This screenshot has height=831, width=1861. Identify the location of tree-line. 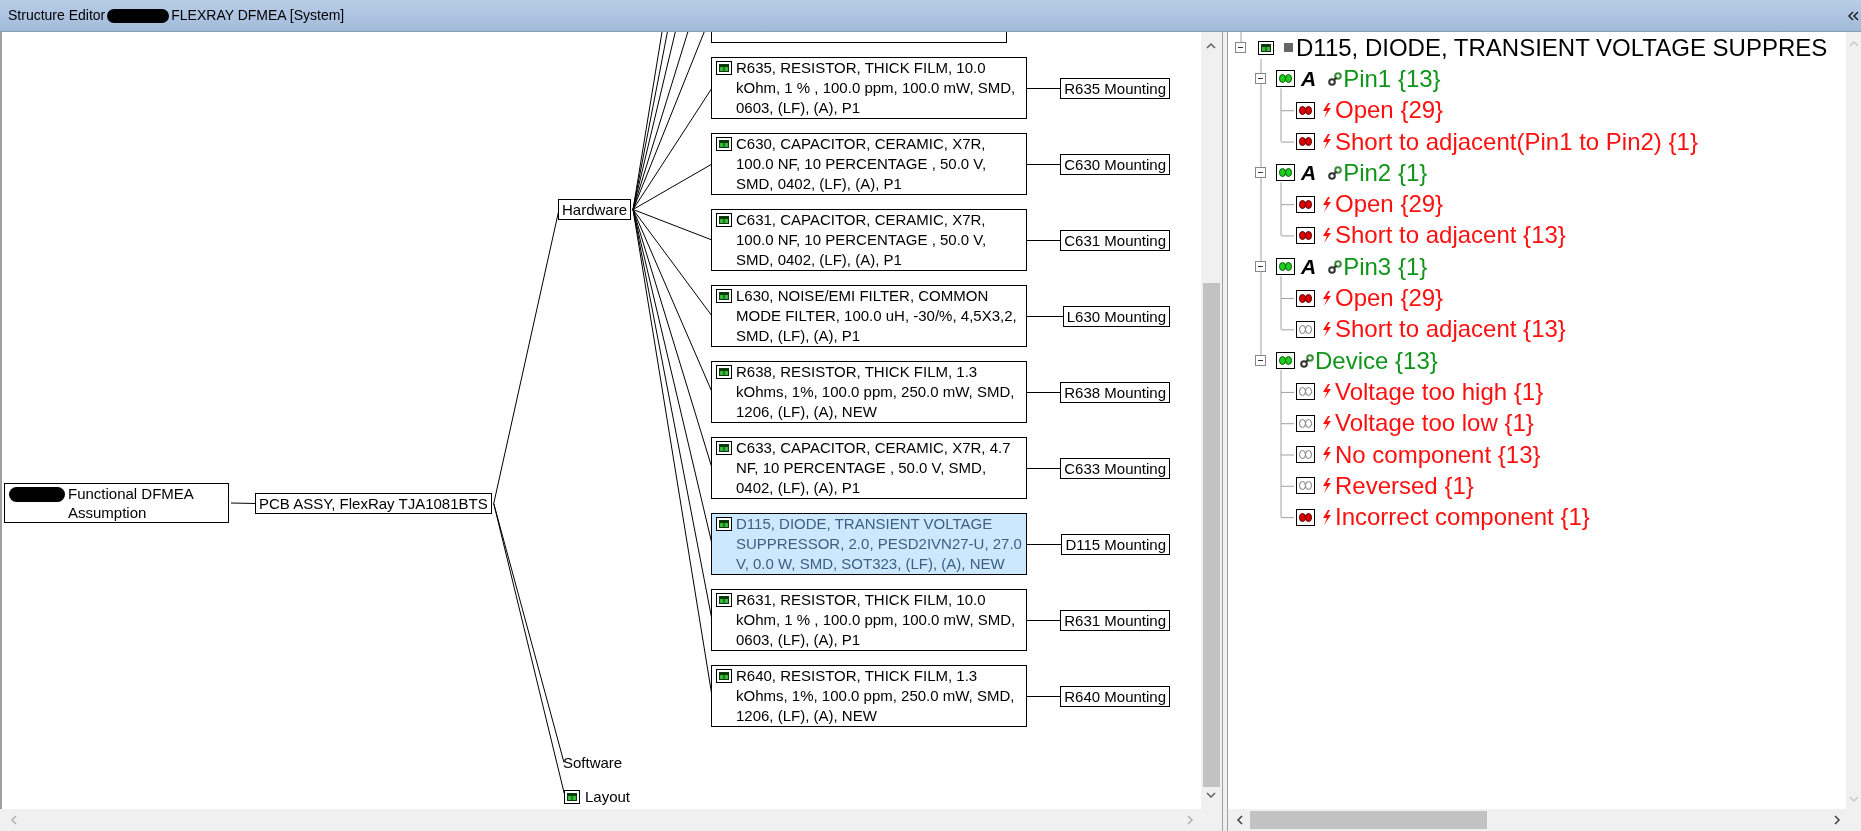
(1241, 37).